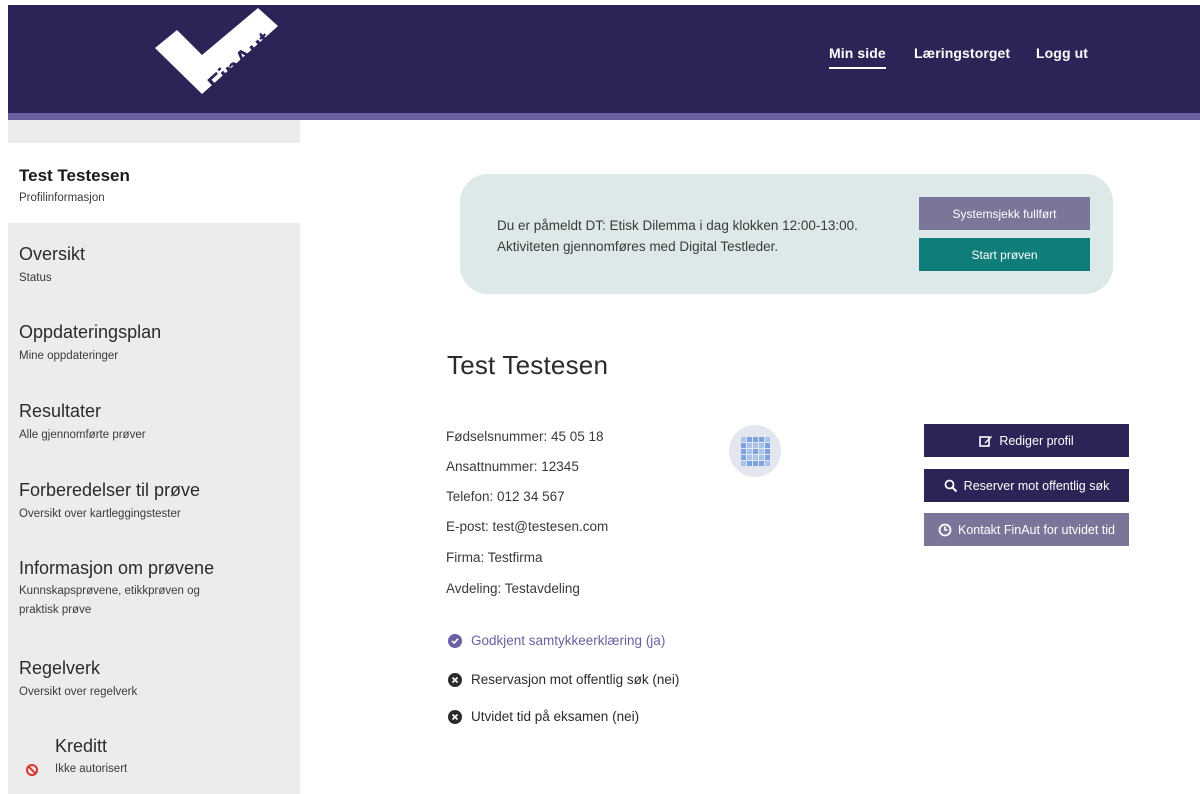 Image resolution: width=1200 pixels, height=794 pixels. What do you see at coordinates (60, 668) in the screenshot?
I see `sidebar-item-title: Regelverk` at bounding box center [60, 668].